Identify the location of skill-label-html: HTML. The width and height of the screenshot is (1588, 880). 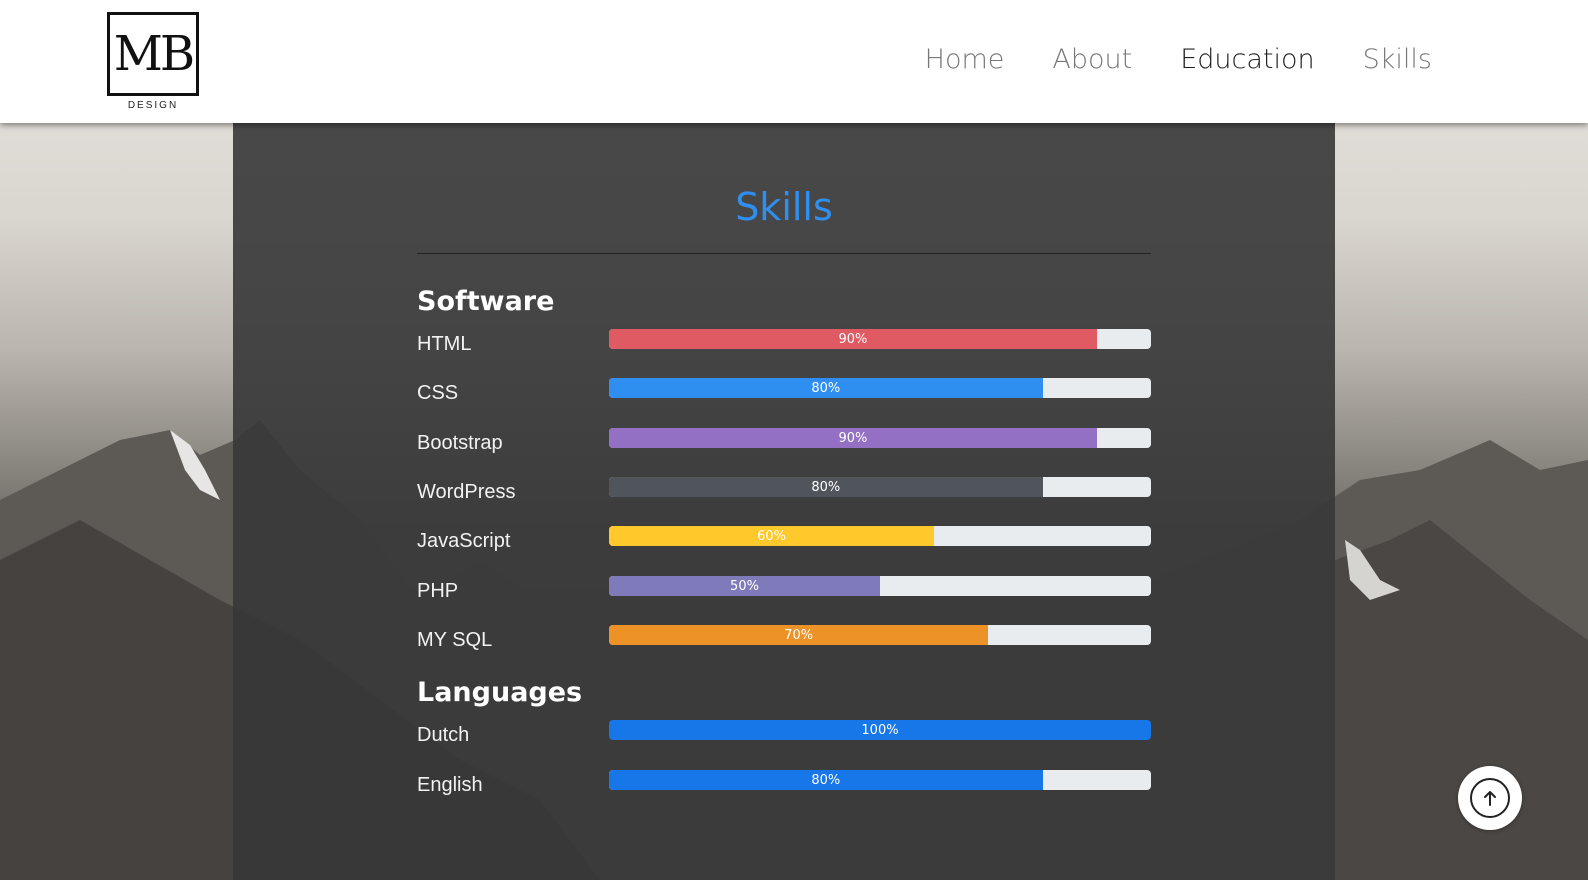
(444, 344).